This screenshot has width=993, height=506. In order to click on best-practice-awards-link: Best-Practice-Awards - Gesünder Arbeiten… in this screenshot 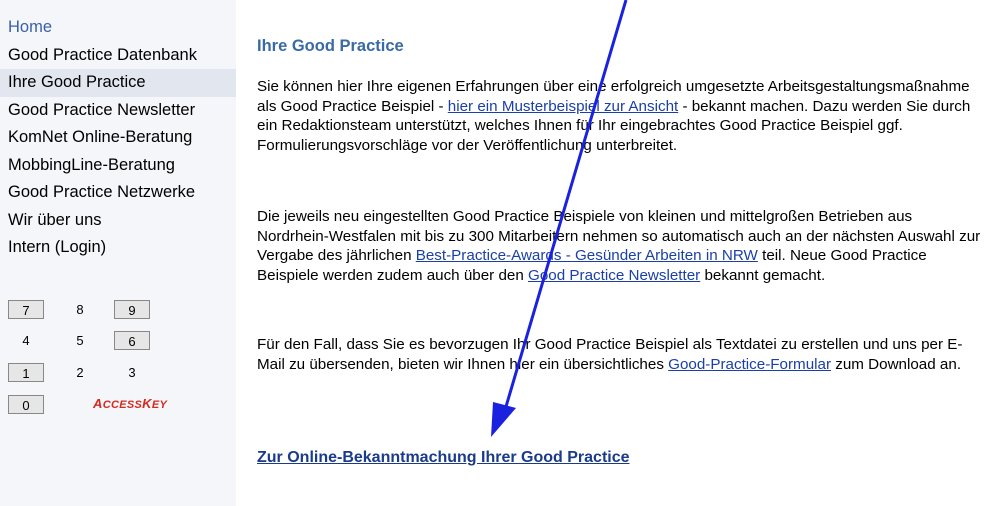, I will do `click(587, 255)`.